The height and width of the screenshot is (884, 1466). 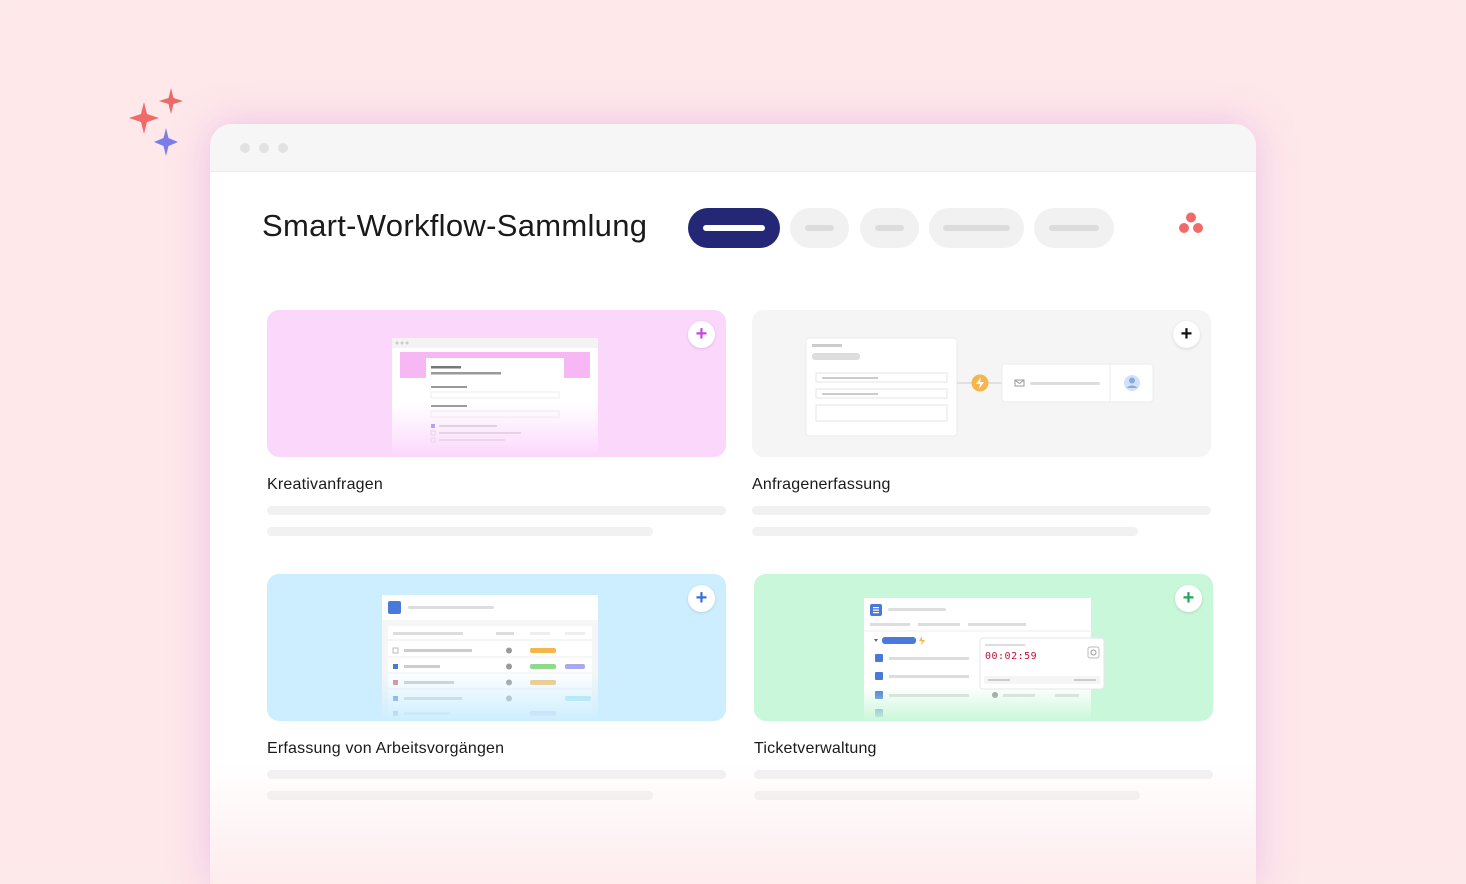 I want to click on card-image-kreativanfragen: +, so click(x=496, y=383).